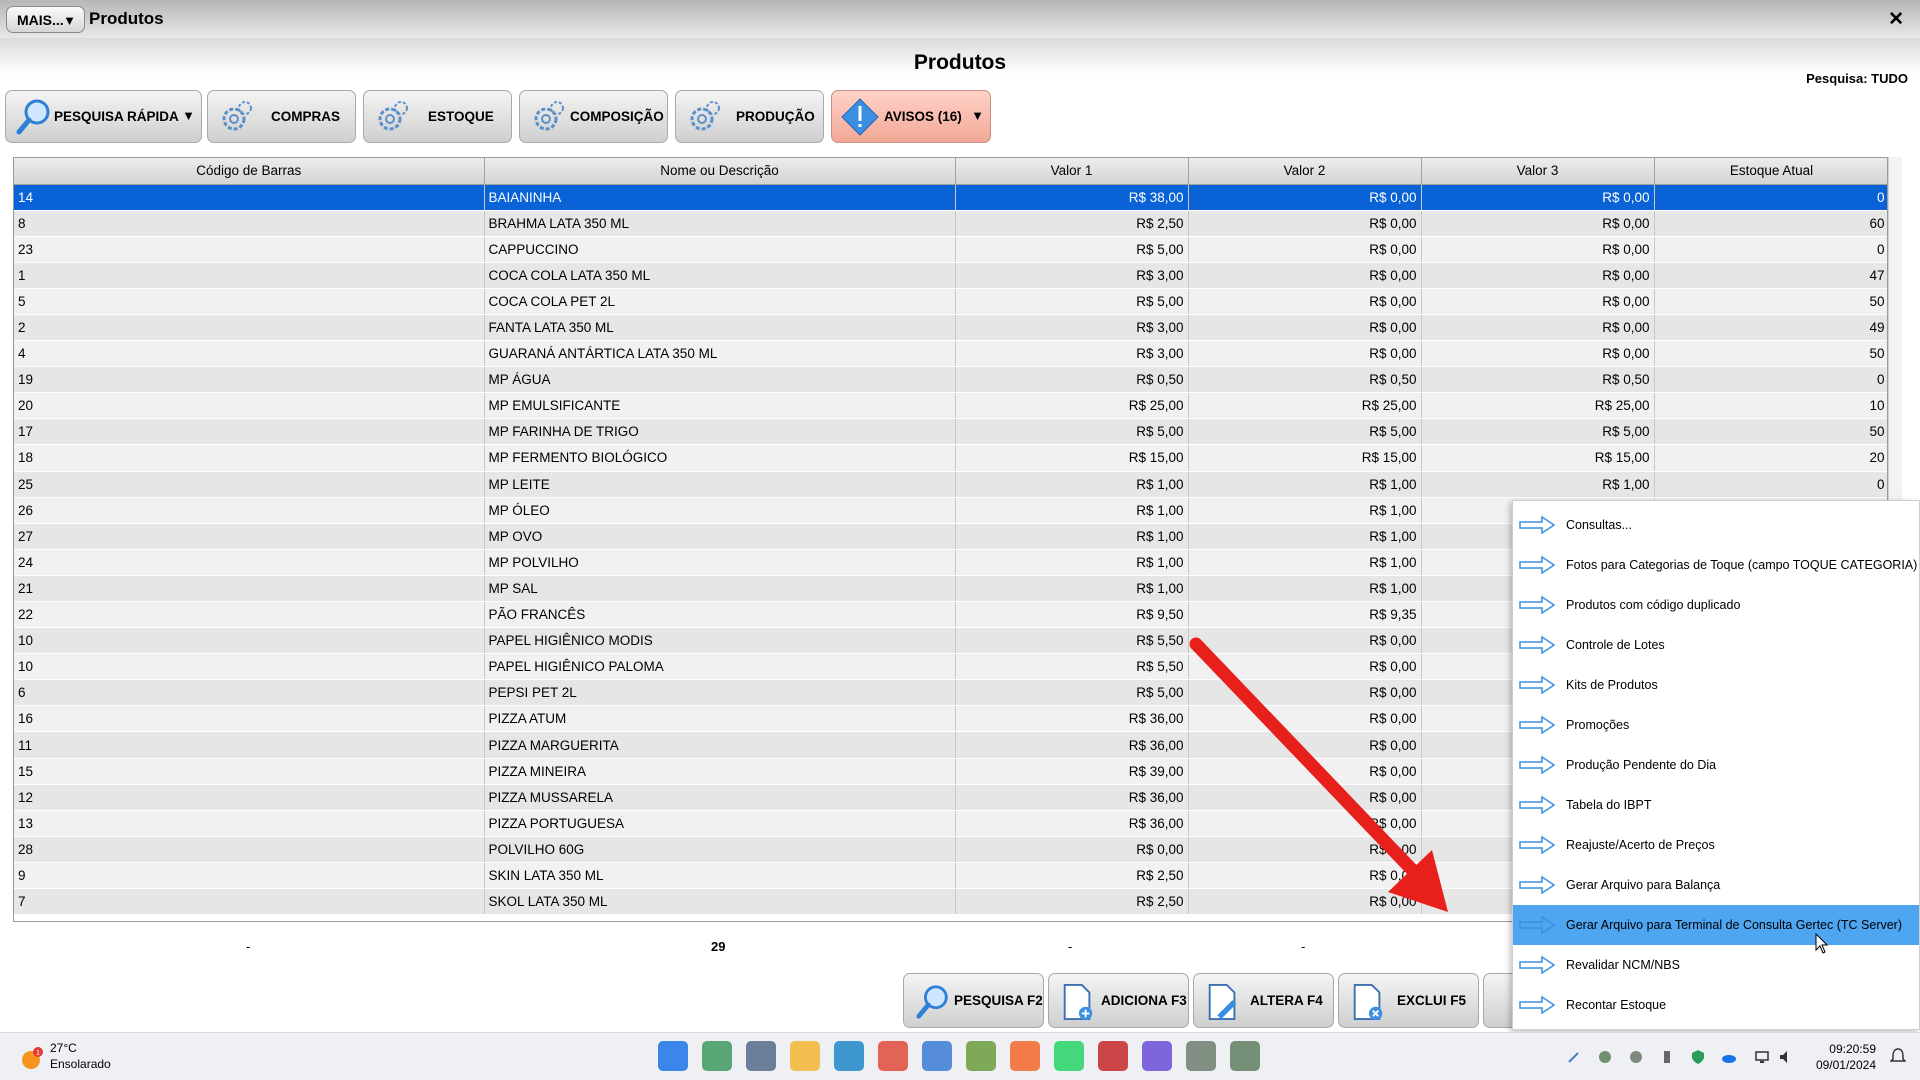 Image resolution: width=1920 pixels, height=1080 pixels. What do you see at coordinates (1716, 845) in the screenshot?
I see `context-menu-item: Reajuste/Acerto de Preços` at bounding box center [1716, 845].